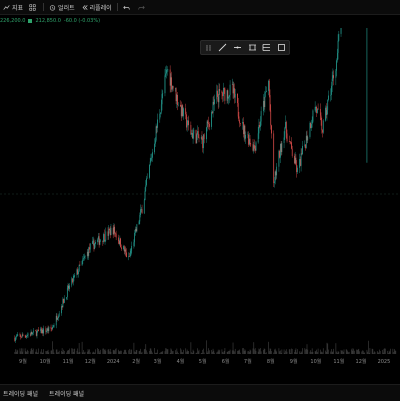 The width and height of the screenshot is (400, 401). Describe the element at coordinates (127, 7) in the screenshot. I see `undo-button` at that location.